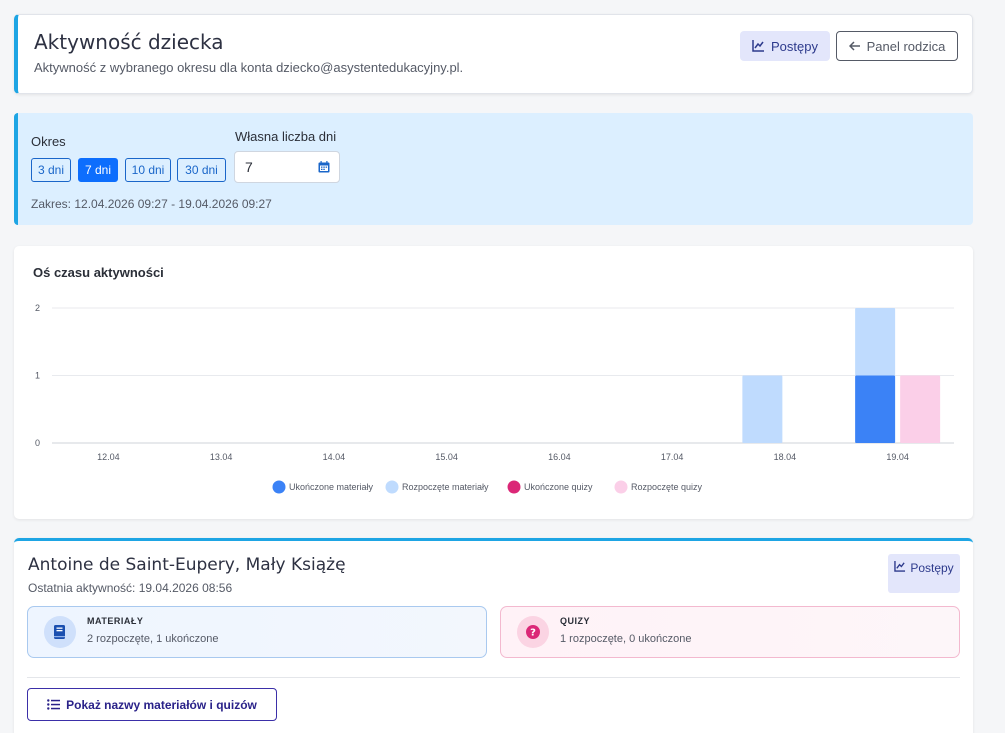 Image resolution: width=1005 pixels, height=733 pixels. What do you see at coordinates (130, 588) in the screenshot?
I see `book-last-activity: Ostatnia aktywność: 19.04.2026 08:56` at bounding box center [130, 588].